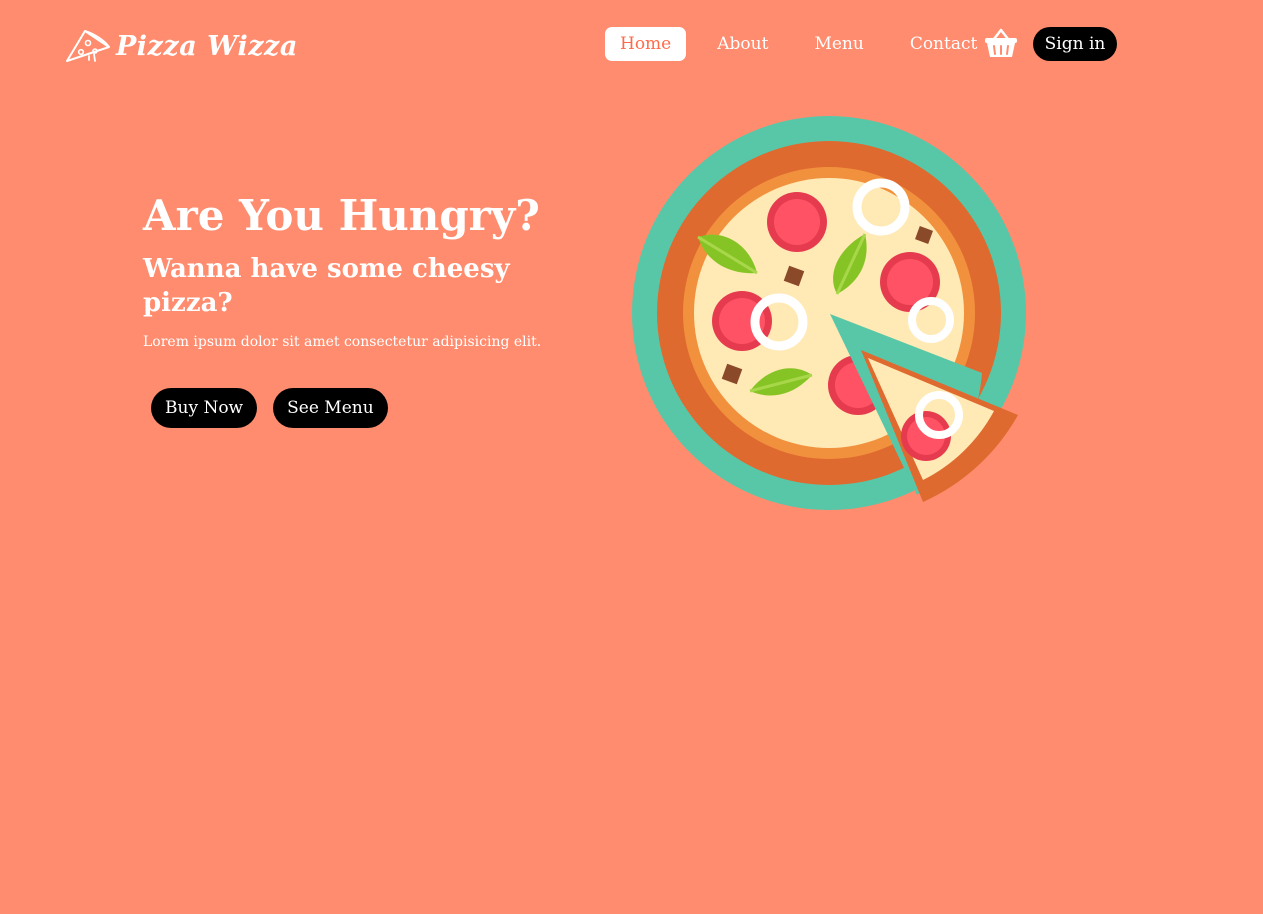 This screenshot has height=914, width=1263. I want to click on hero-subtitle: Wanna have some cheesy pizza?, so click(326, 286).